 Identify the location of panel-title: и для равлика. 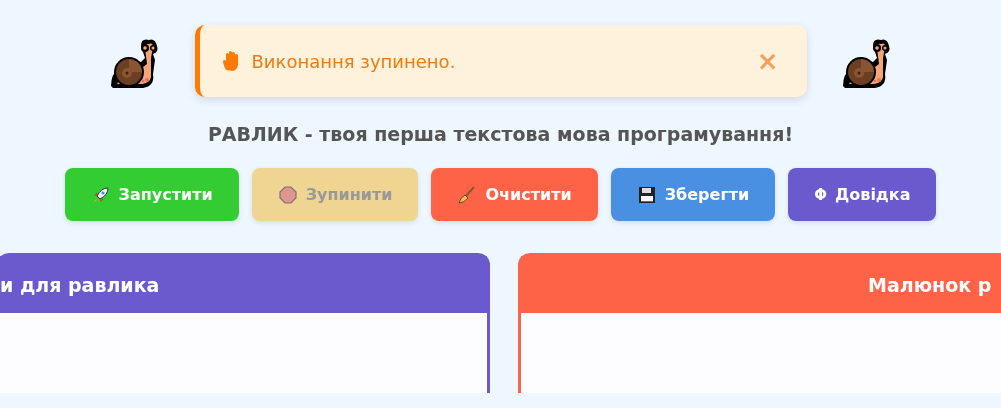
(80, 284).